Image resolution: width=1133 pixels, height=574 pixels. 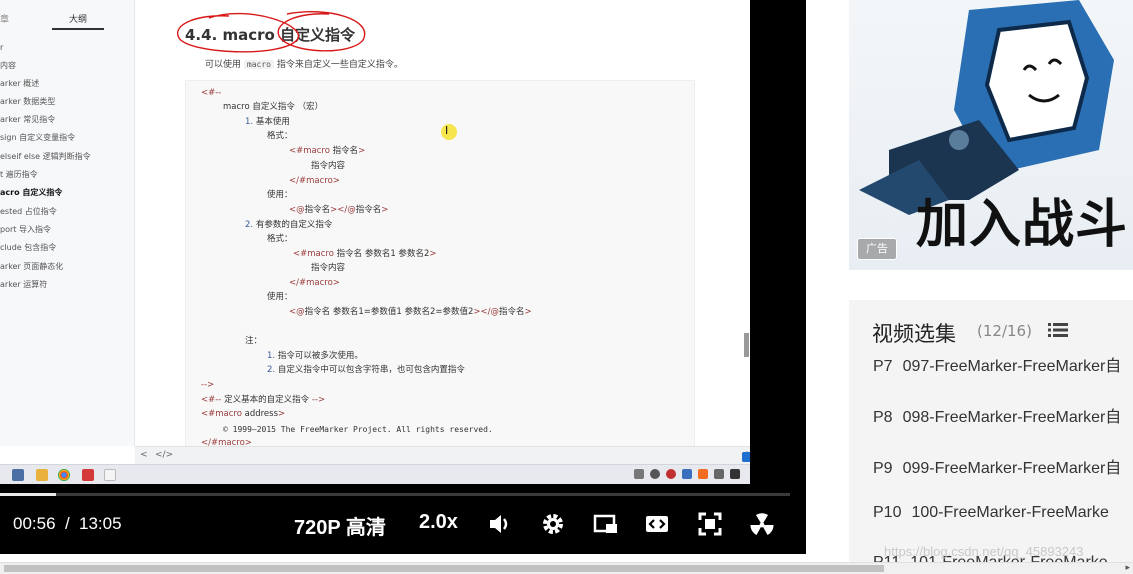 I want to click on widescreen-icon, so click(x=657, y=524).